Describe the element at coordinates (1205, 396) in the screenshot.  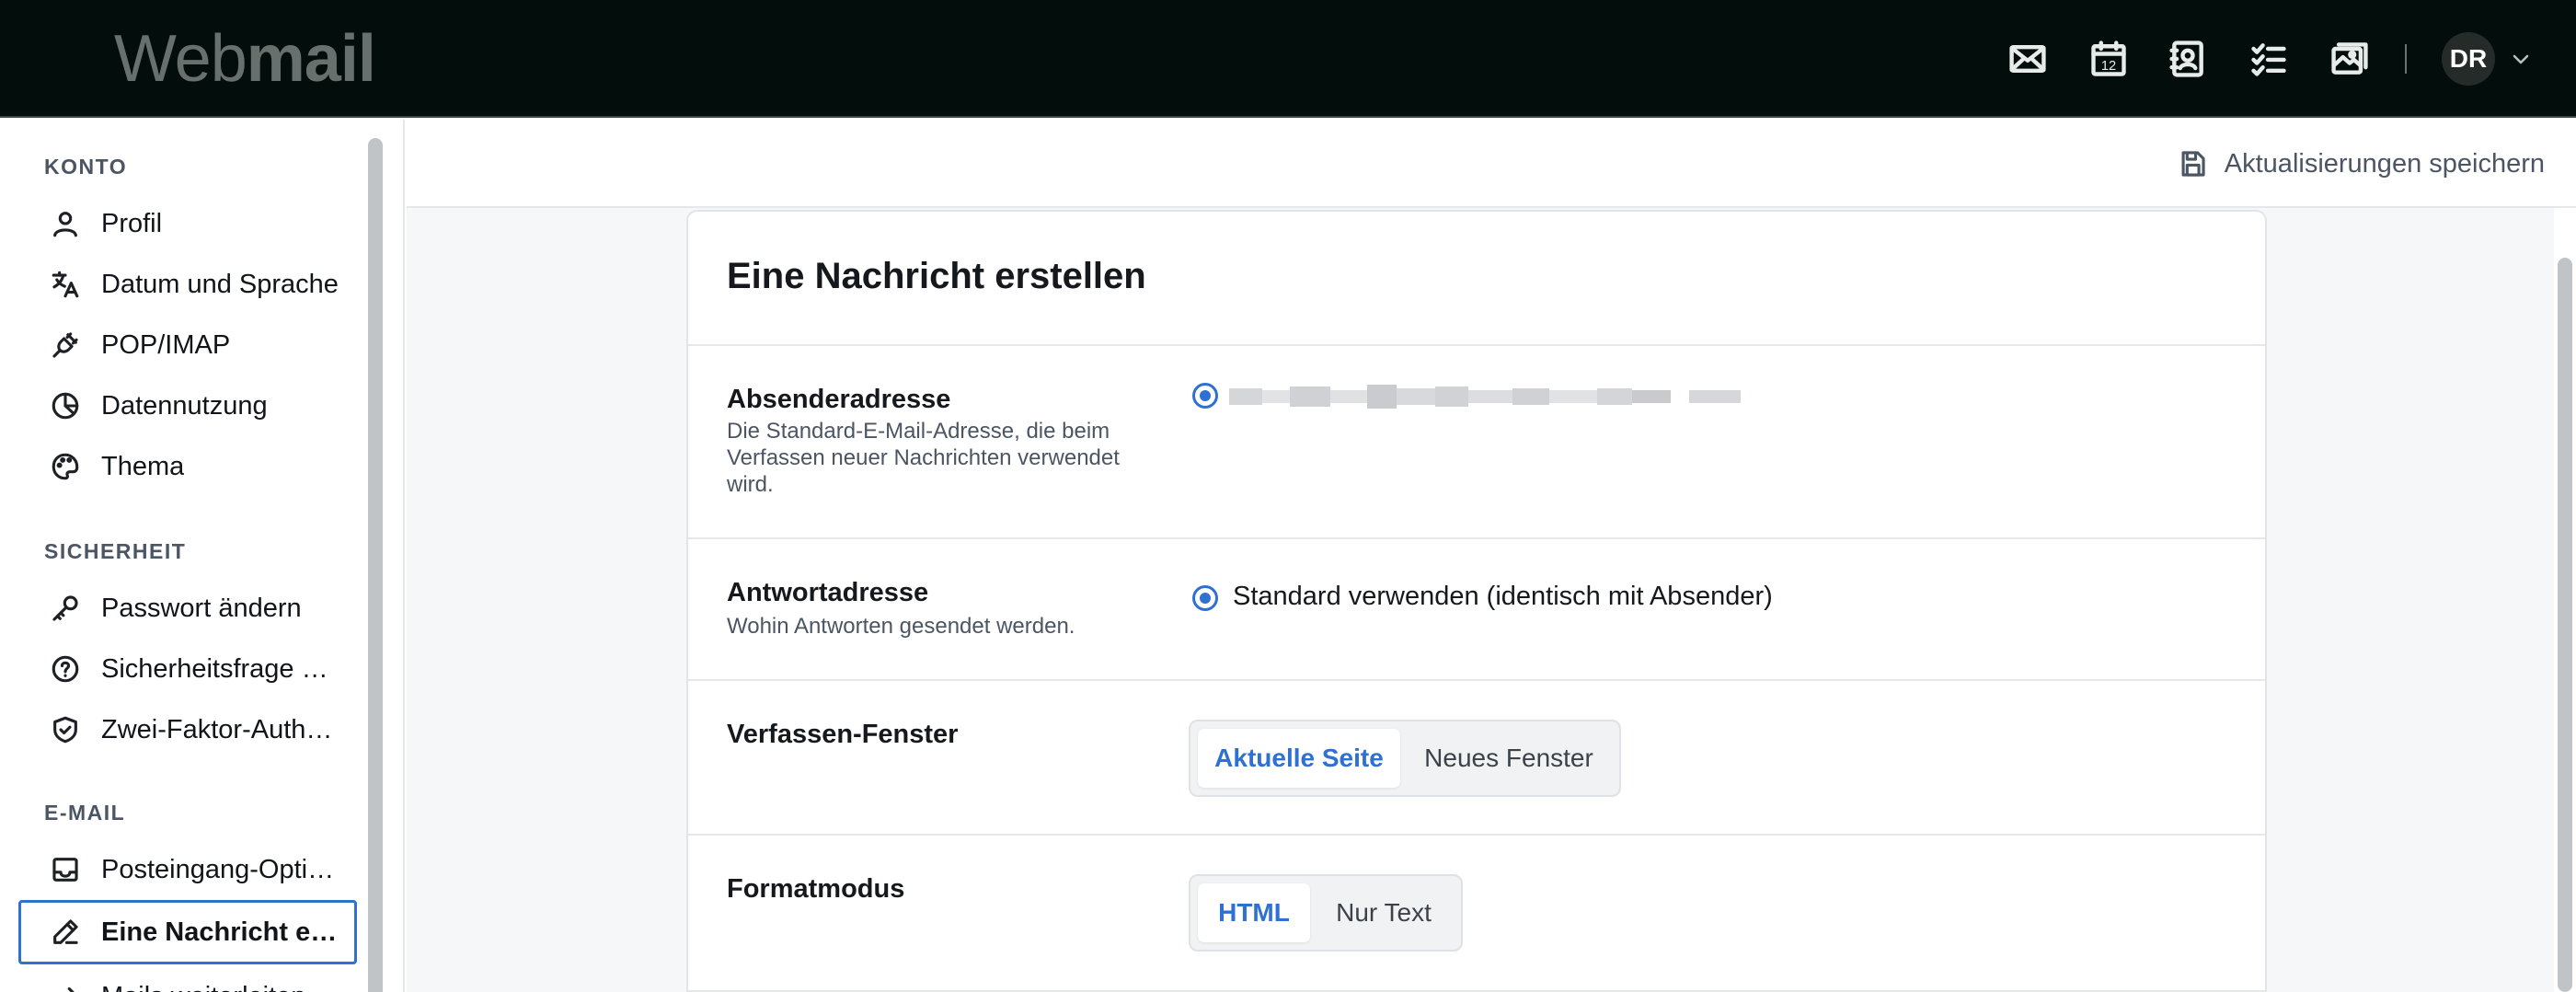
I see `sender-address-radio` at that location.